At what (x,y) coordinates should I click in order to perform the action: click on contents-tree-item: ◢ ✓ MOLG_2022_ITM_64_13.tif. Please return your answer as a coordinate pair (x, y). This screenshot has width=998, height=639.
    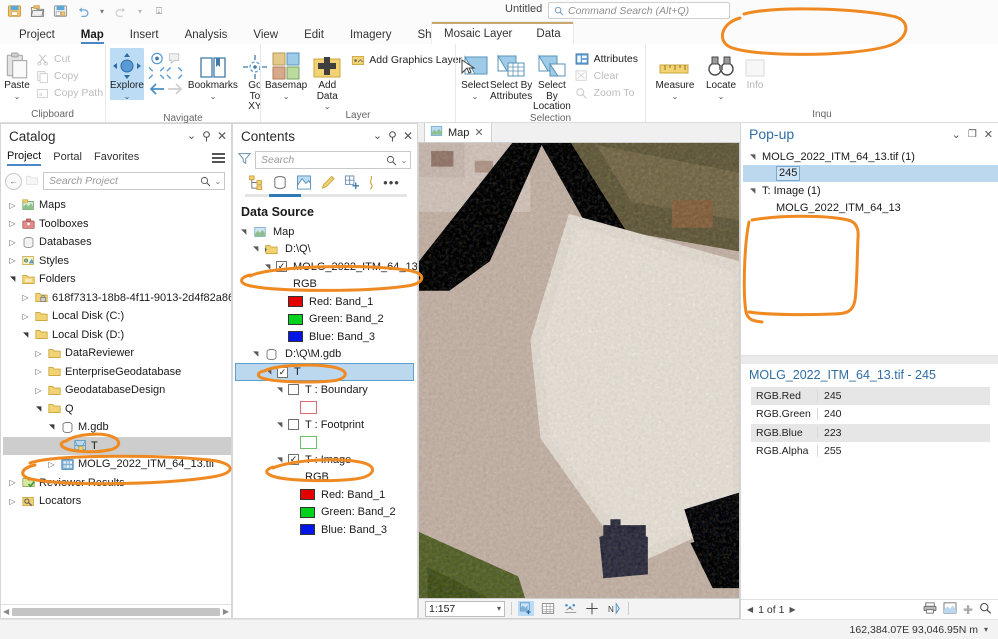
    Looking at the image, I should click on (326, 267).